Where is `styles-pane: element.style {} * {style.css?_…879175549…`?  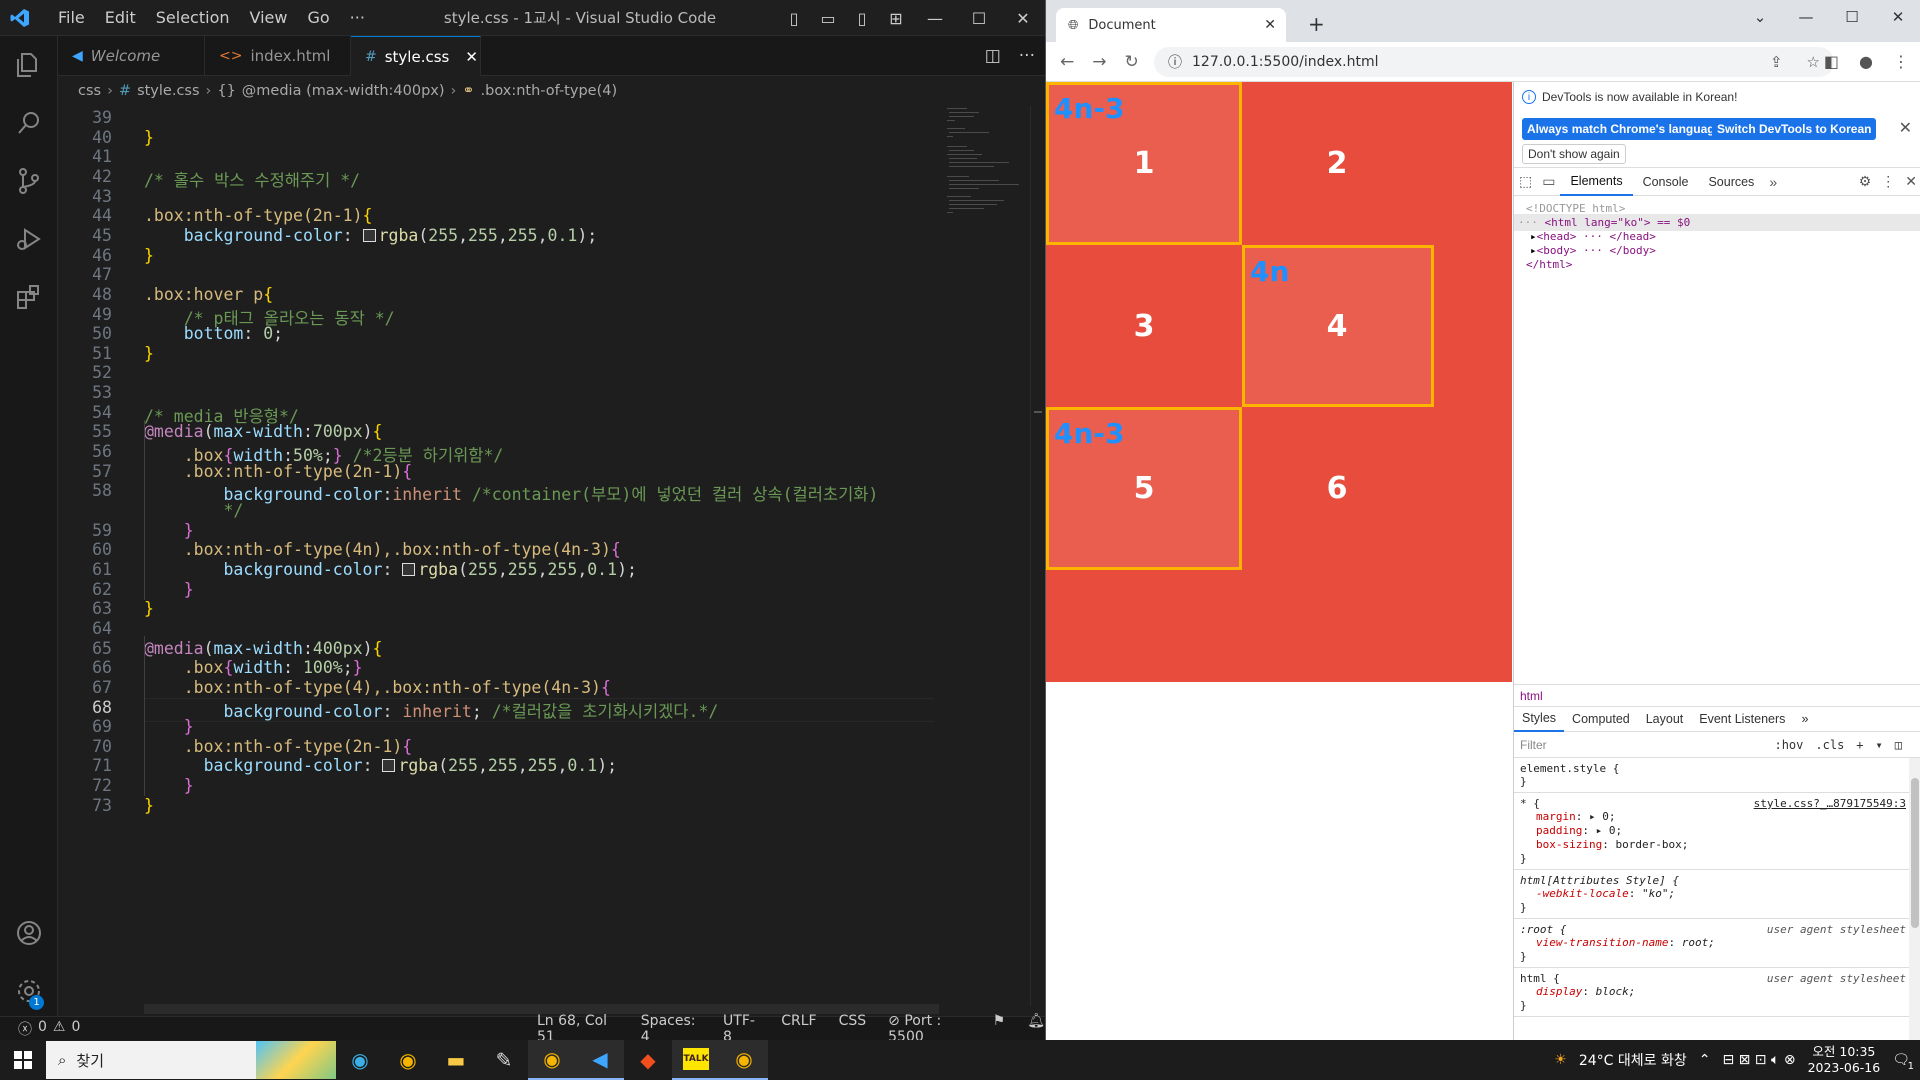 styles-pane: element.style {} * {style.css?_…879175549… is located at coordinates (1712, 899).